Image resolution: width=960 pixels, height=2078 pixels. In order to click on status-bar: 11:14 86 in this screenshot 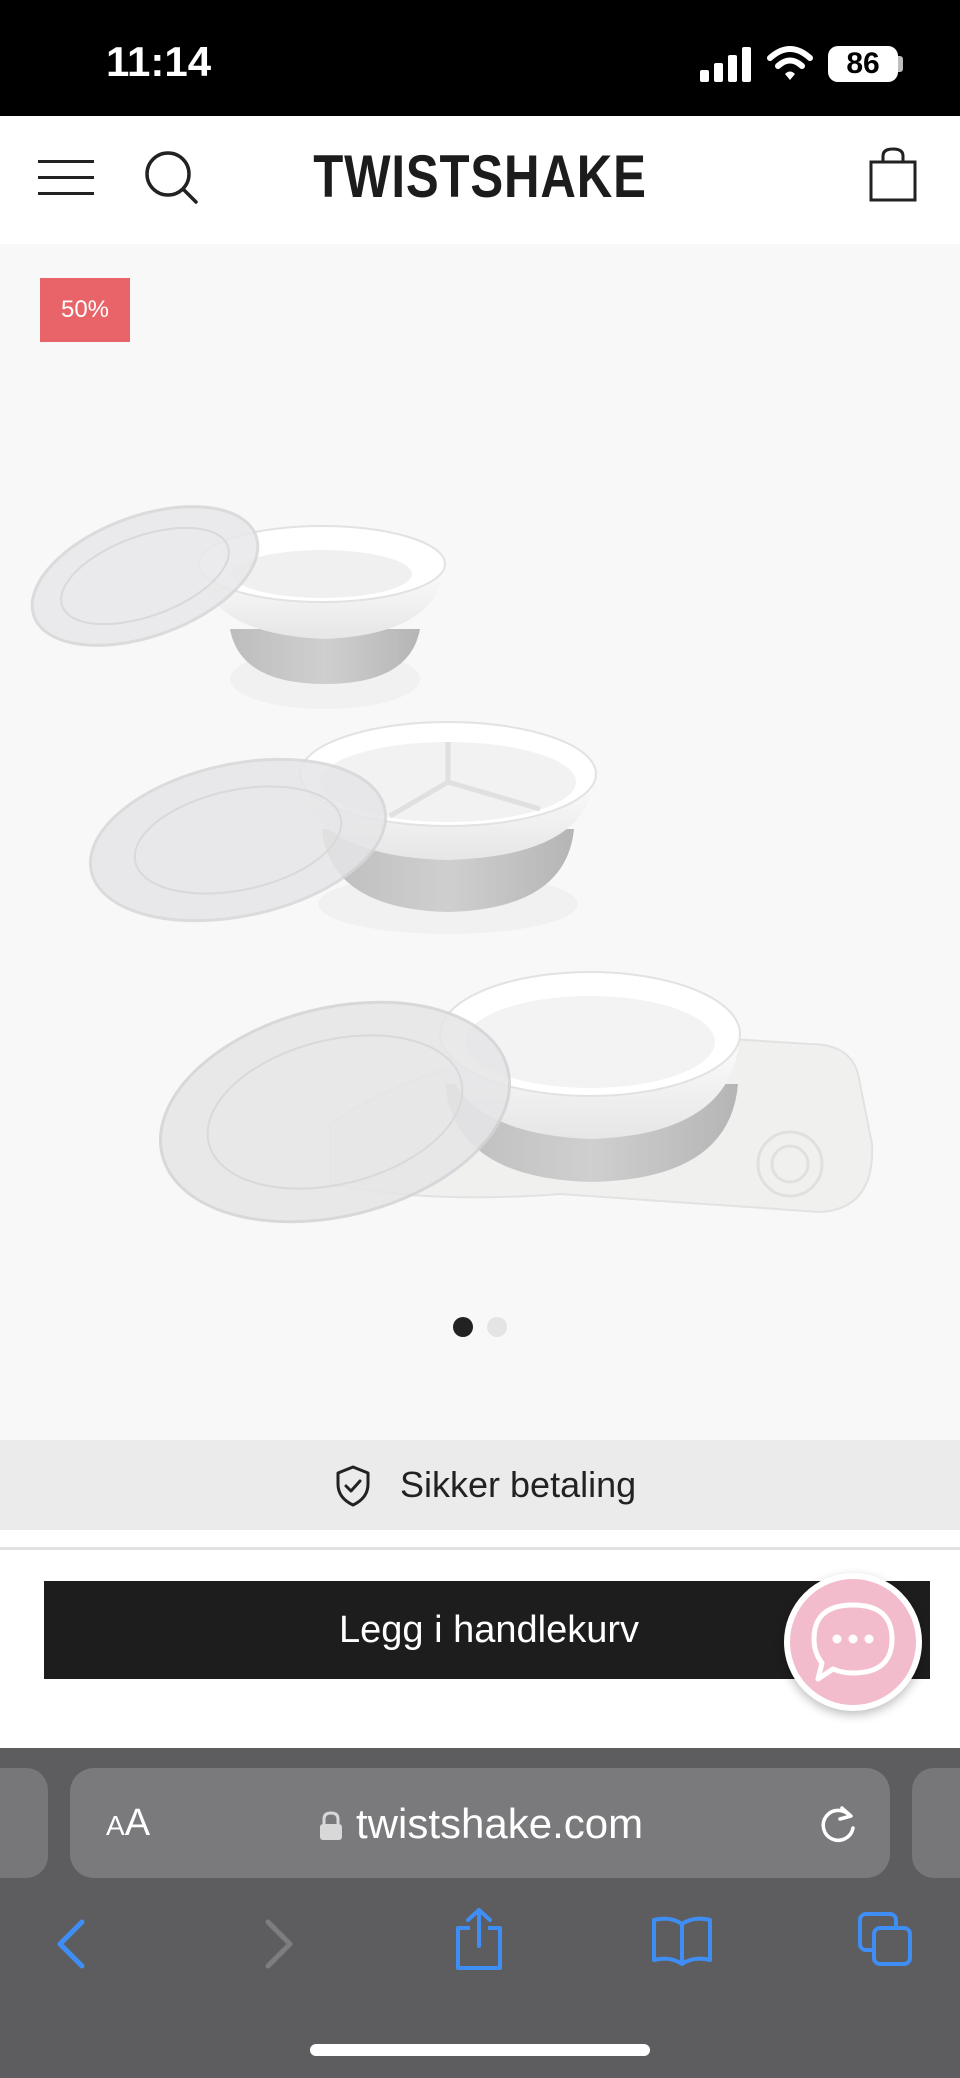, I will do `click(480, 58)`.